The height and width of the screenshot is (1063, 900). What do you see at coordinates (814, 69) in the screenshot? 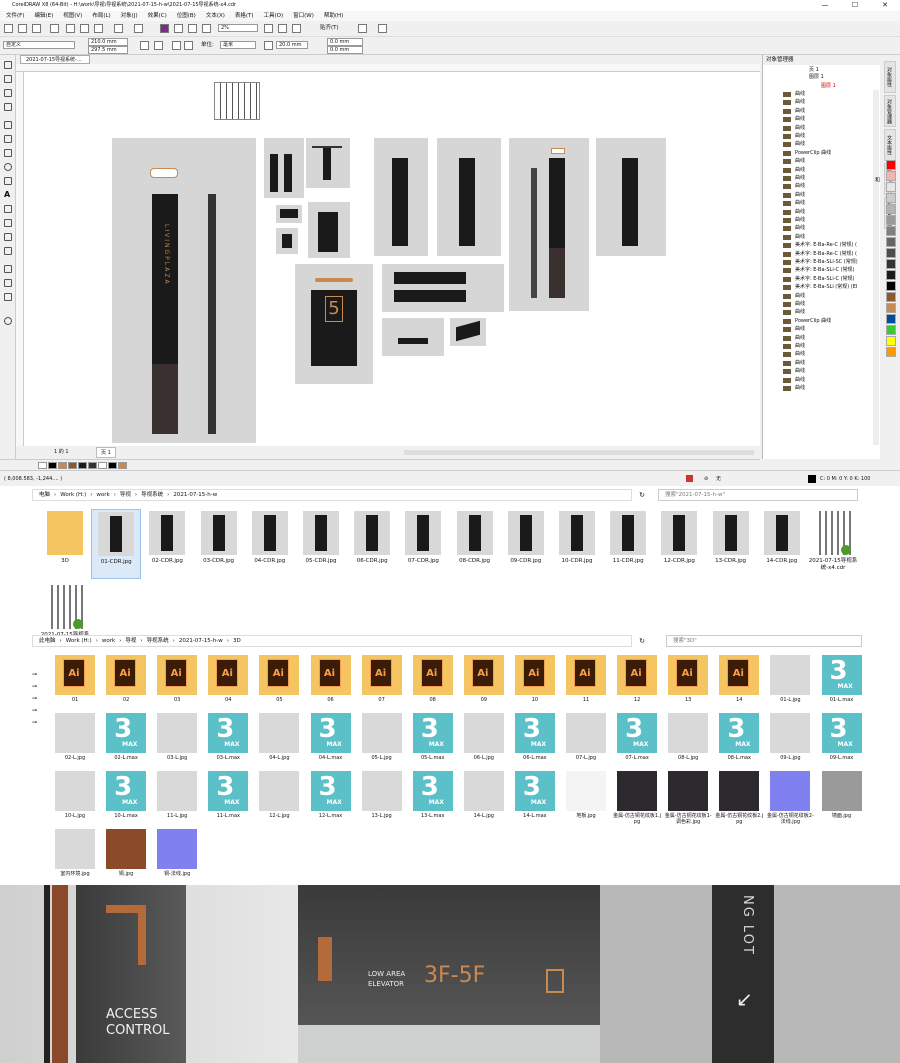
I see `page-node: 页 1` at bounding box center [814, 69].